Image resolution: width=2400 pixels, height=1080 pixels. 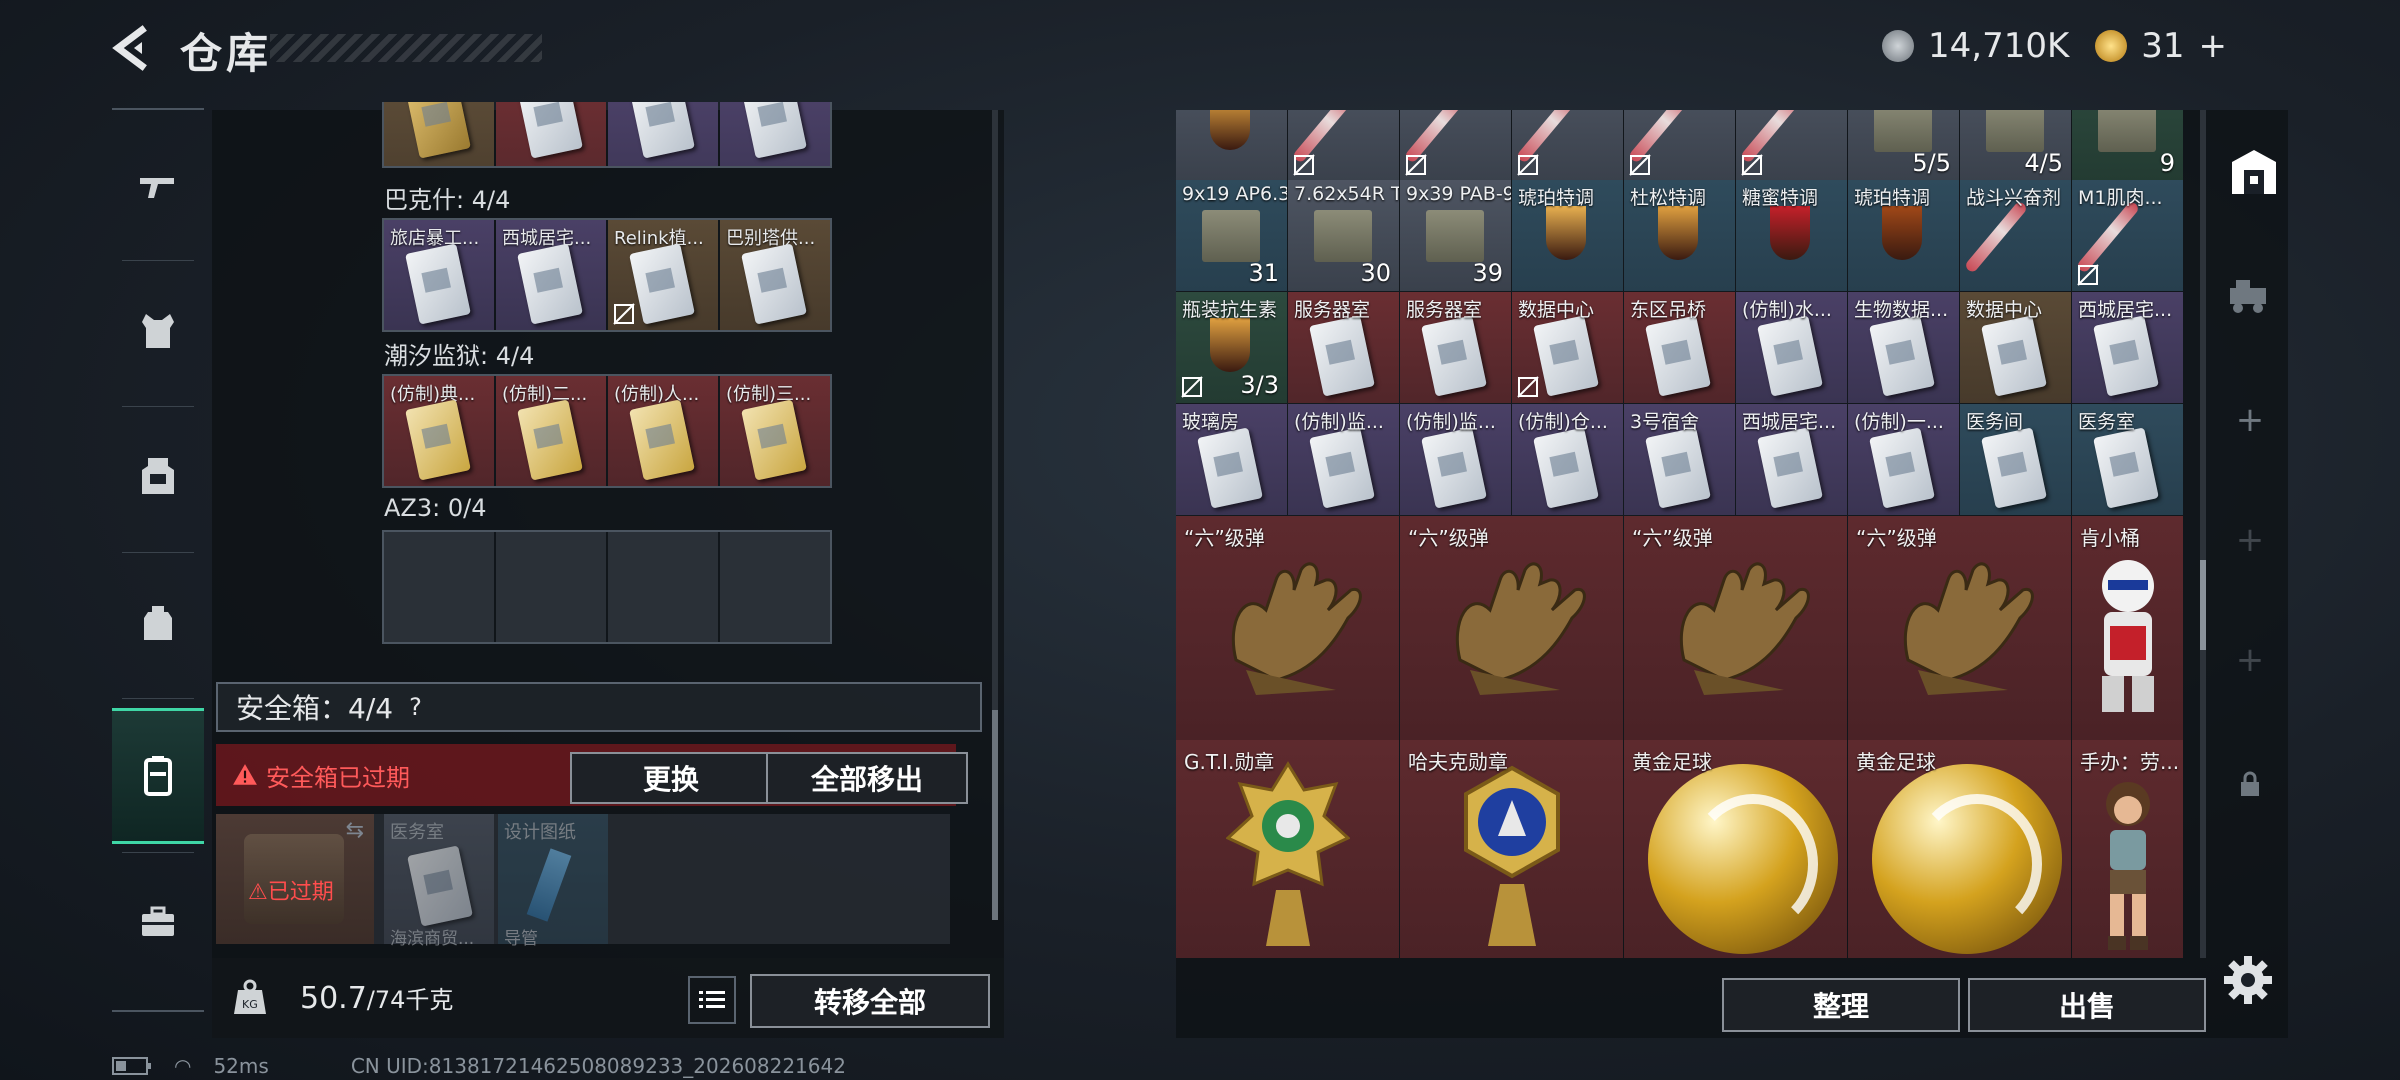 I want to click on inventory-item: 4/5, so click(x=2015, y=145).